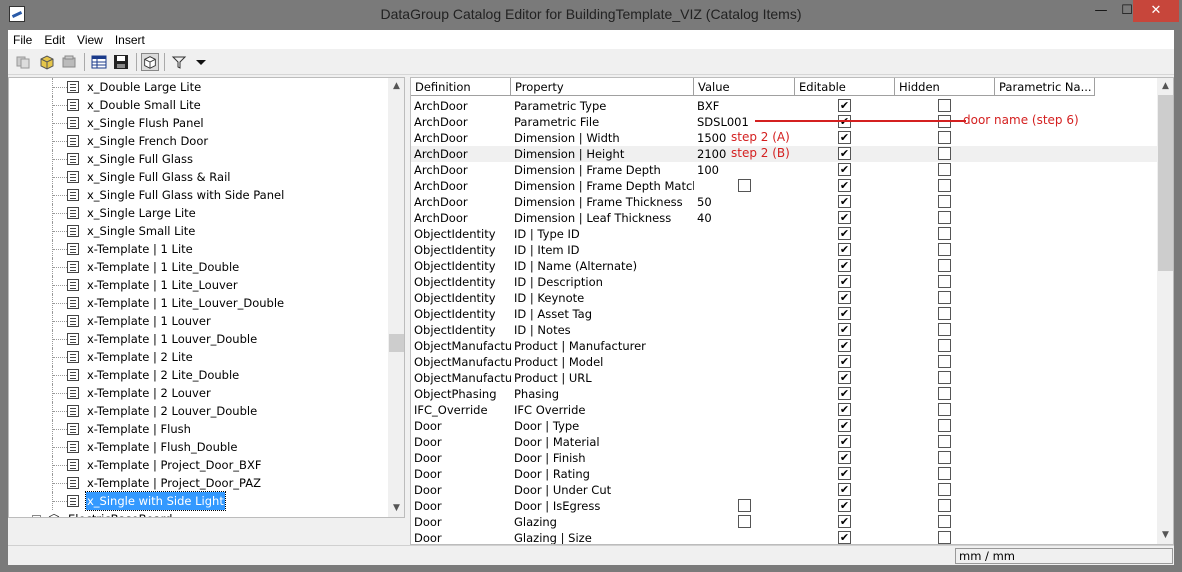 Image resolution: width=1182 pixels, height=572 pixels. Describe the element at coordinates (22, 40) in the screenshot. I see `menu-file: File` at that location.